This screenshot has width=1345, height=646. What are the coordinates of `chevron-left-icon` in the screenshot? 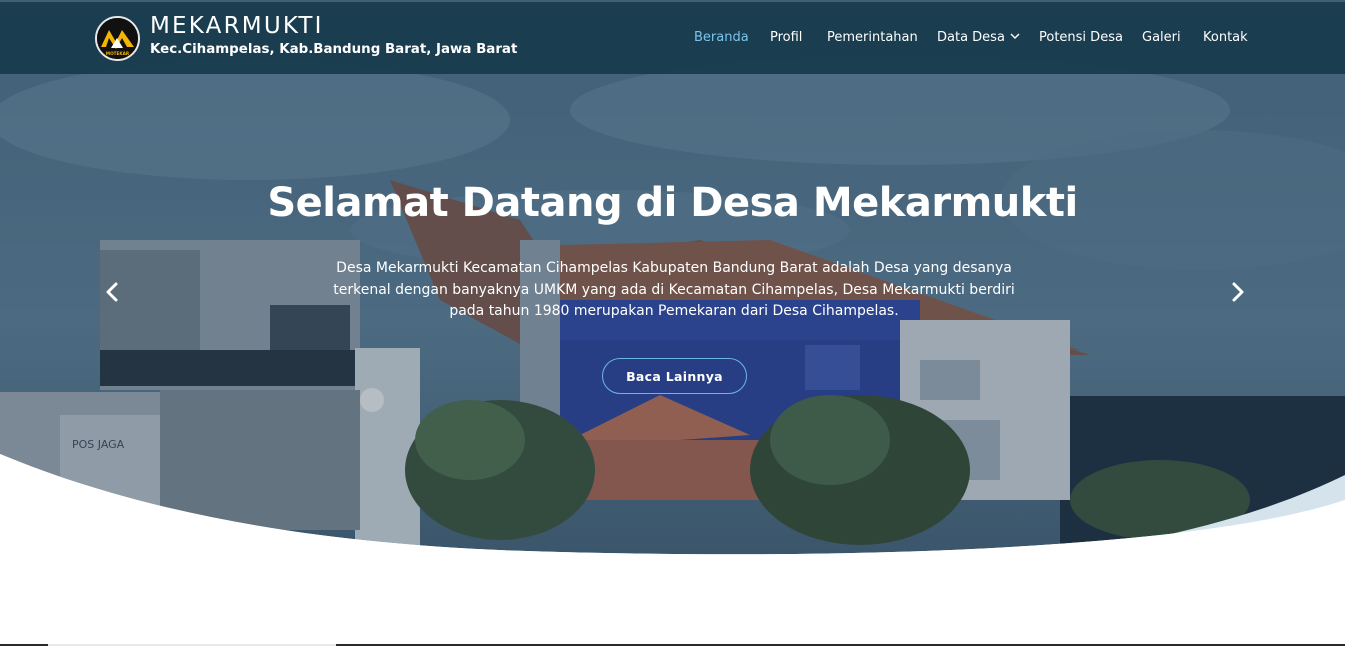 It's located at (112, 292).